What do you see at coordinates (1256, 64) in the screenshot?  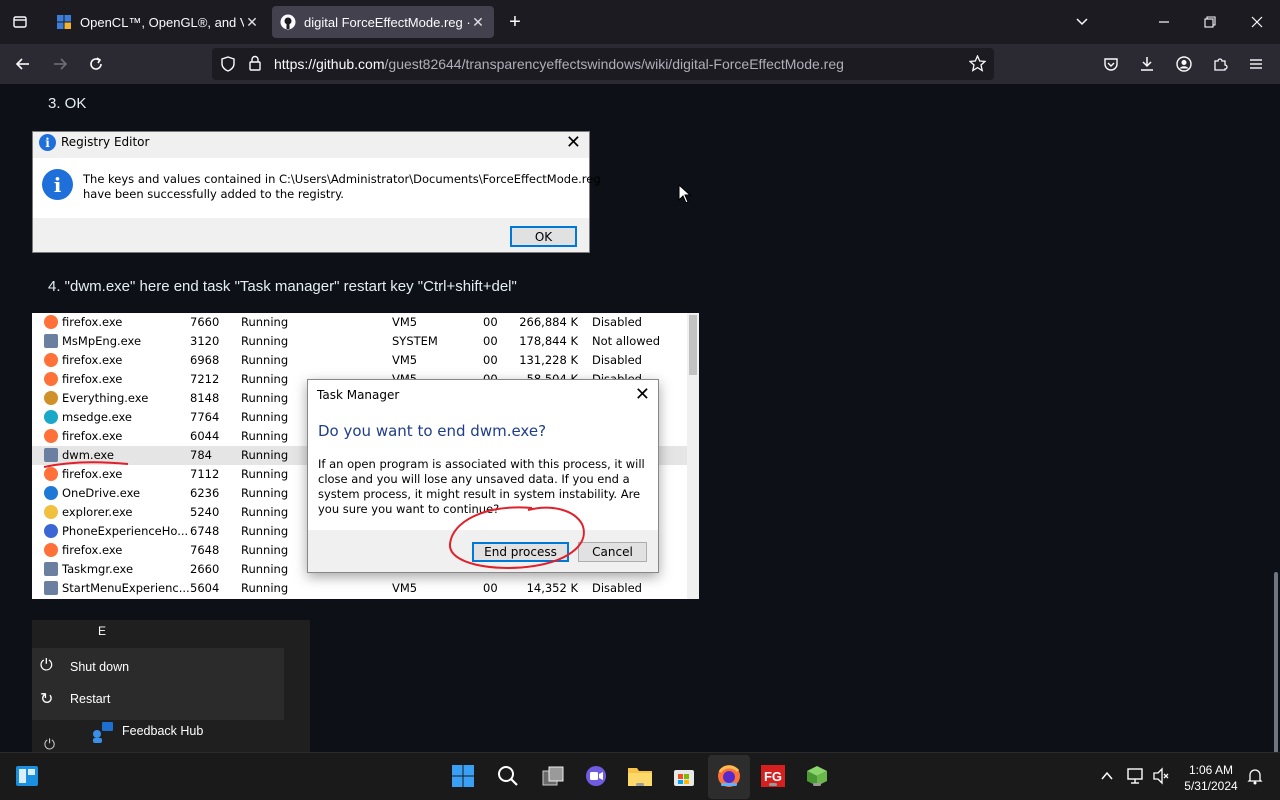 I see `menu-icon` at bounding box center [1256, 64].